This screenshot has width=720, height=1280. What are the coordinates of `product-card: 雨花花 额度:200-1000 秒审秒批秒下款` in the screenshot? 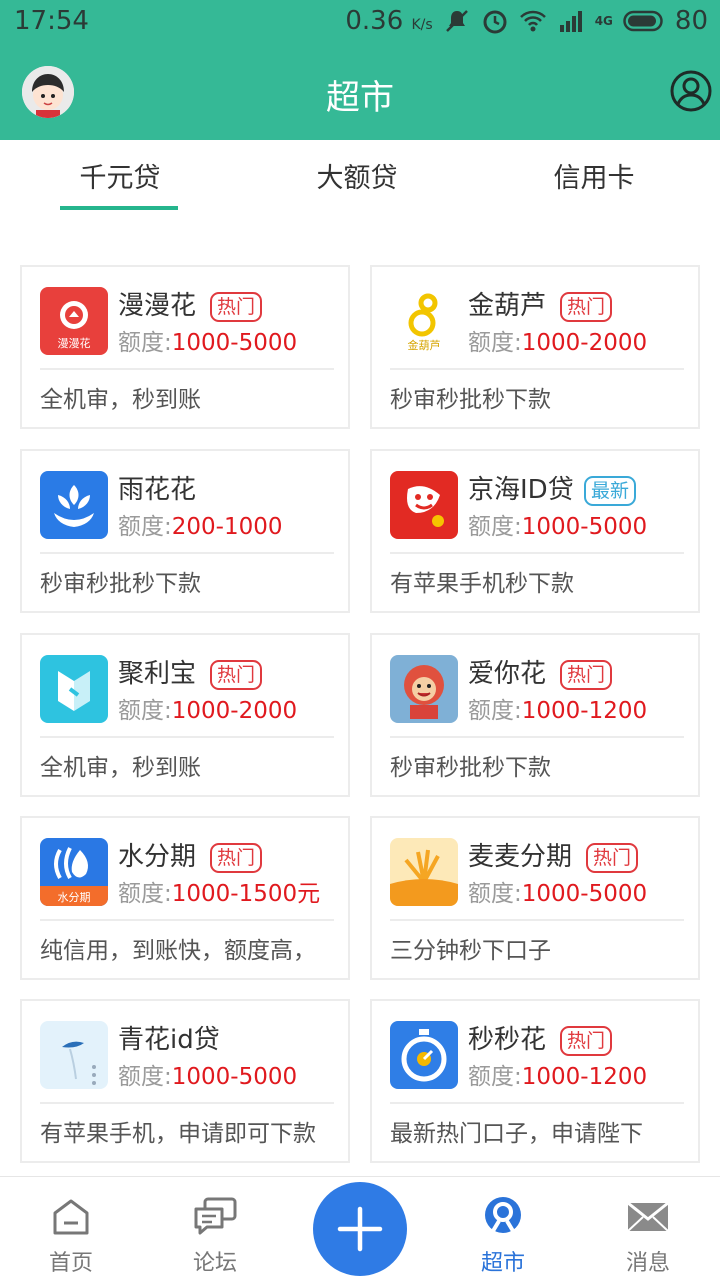 It's located at (185, 531).